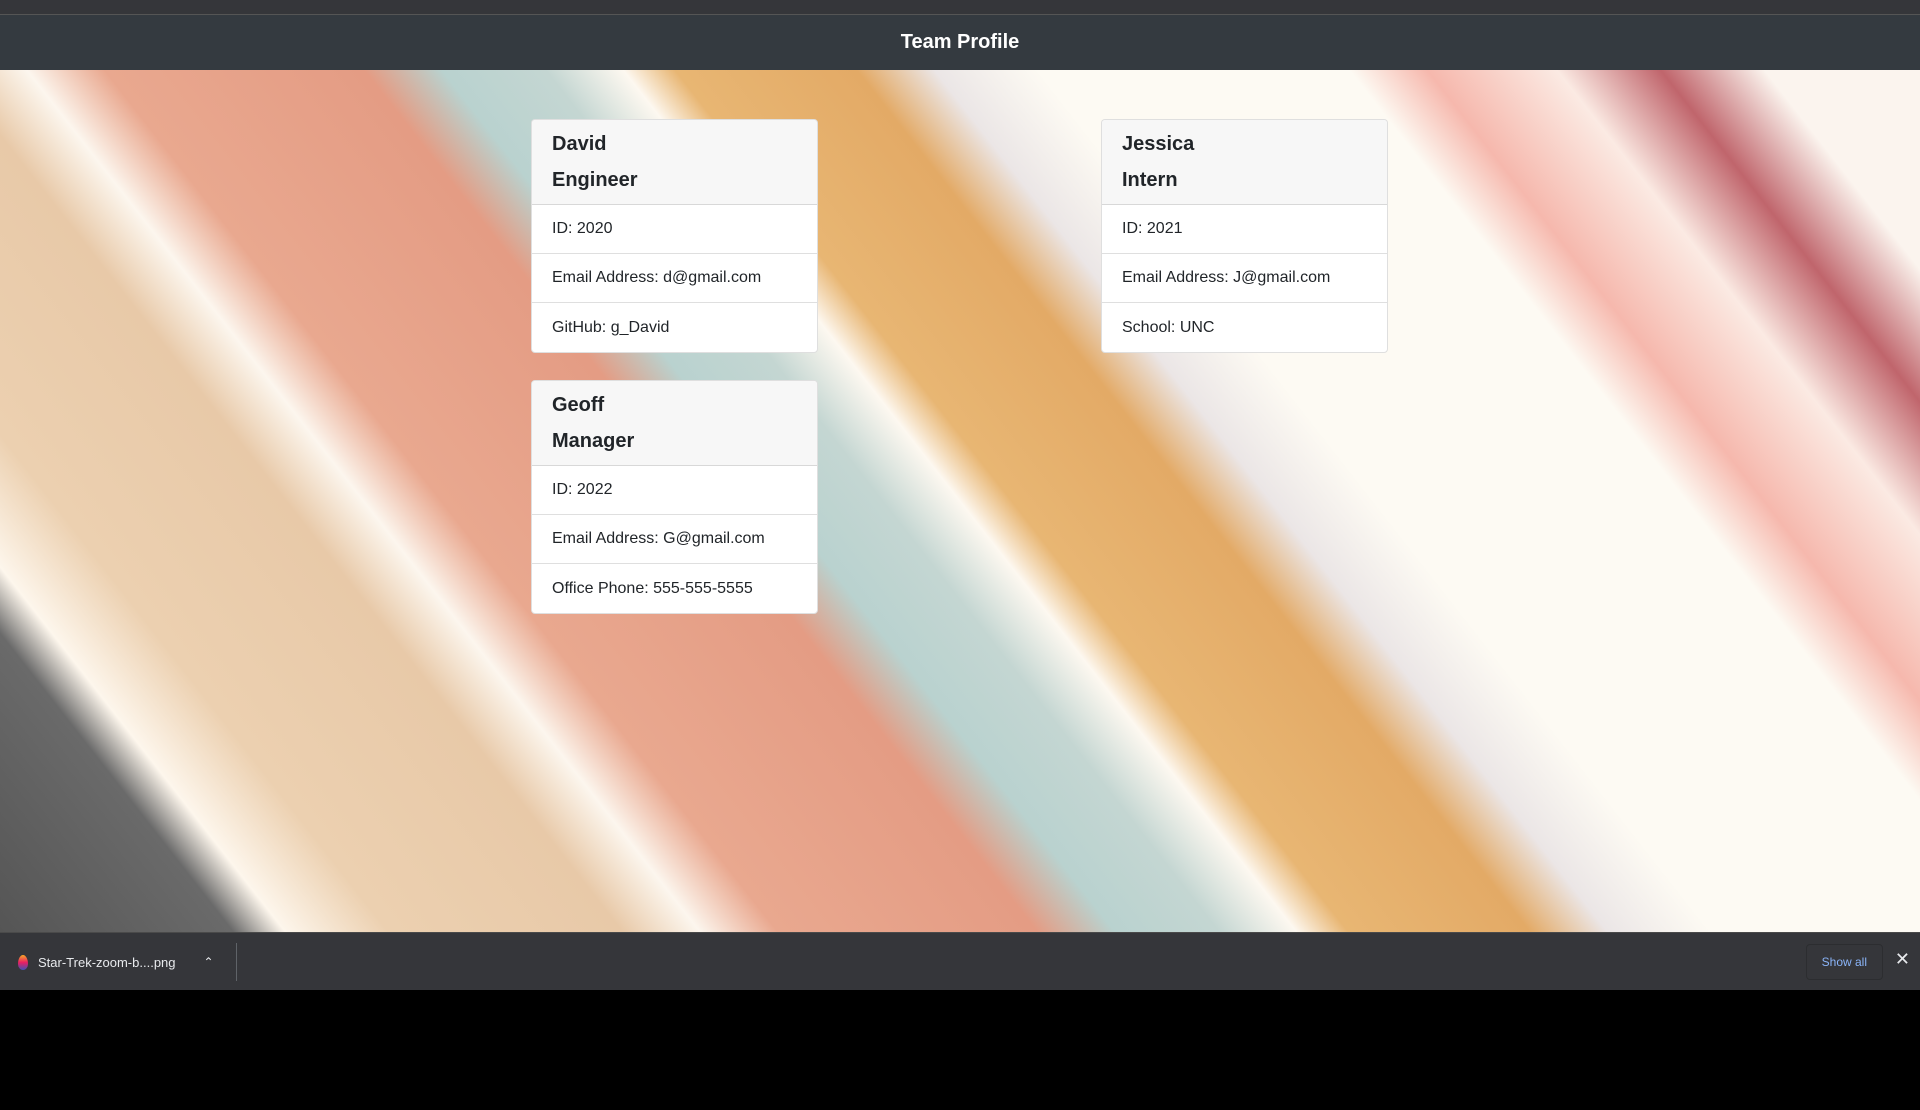 This screenshot has width=1920, height=1110. I want to click on employee-id: ID: 2021, so click(1244, 229).